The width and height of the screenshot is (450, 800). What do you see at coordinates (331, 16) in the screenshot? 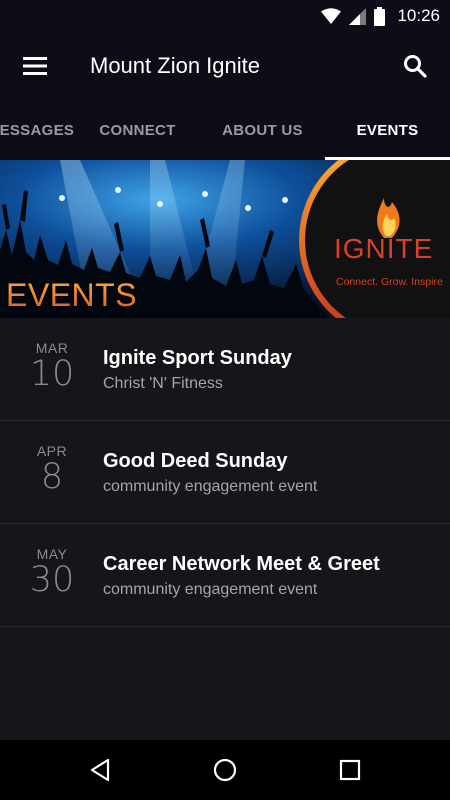
I see `wifi-icon` at bounding box center [331, 16].